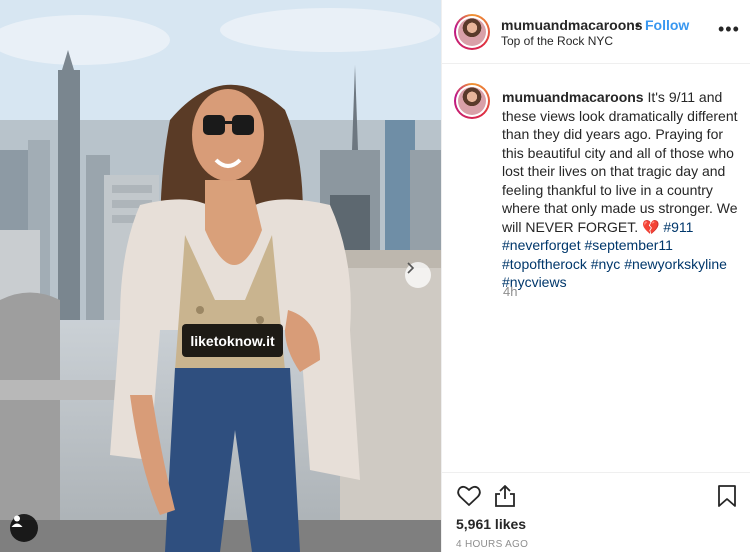 Image resolution: width=750 pixels, height=552 pixels. Describe the element at coordinates (418, 275) in the screenshot. I see `chevron-right-icon` at that location.